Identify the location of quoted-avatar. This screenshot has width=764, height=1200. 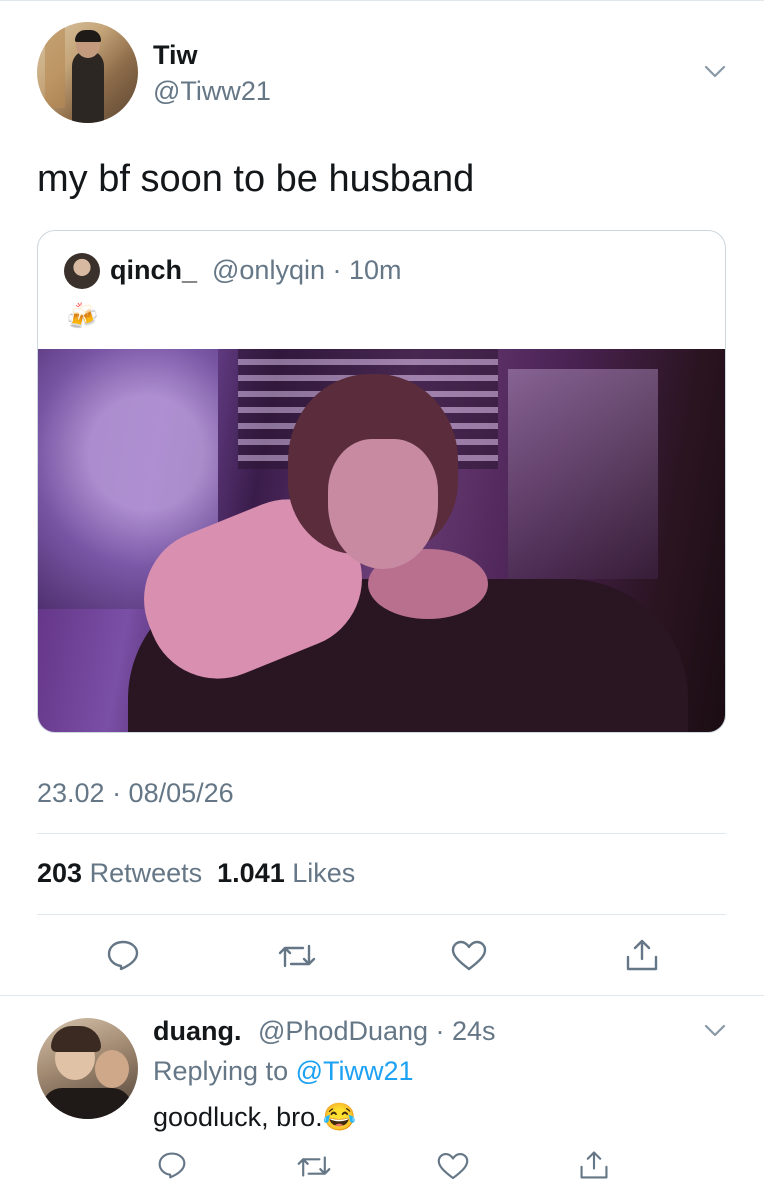
(82, 271).